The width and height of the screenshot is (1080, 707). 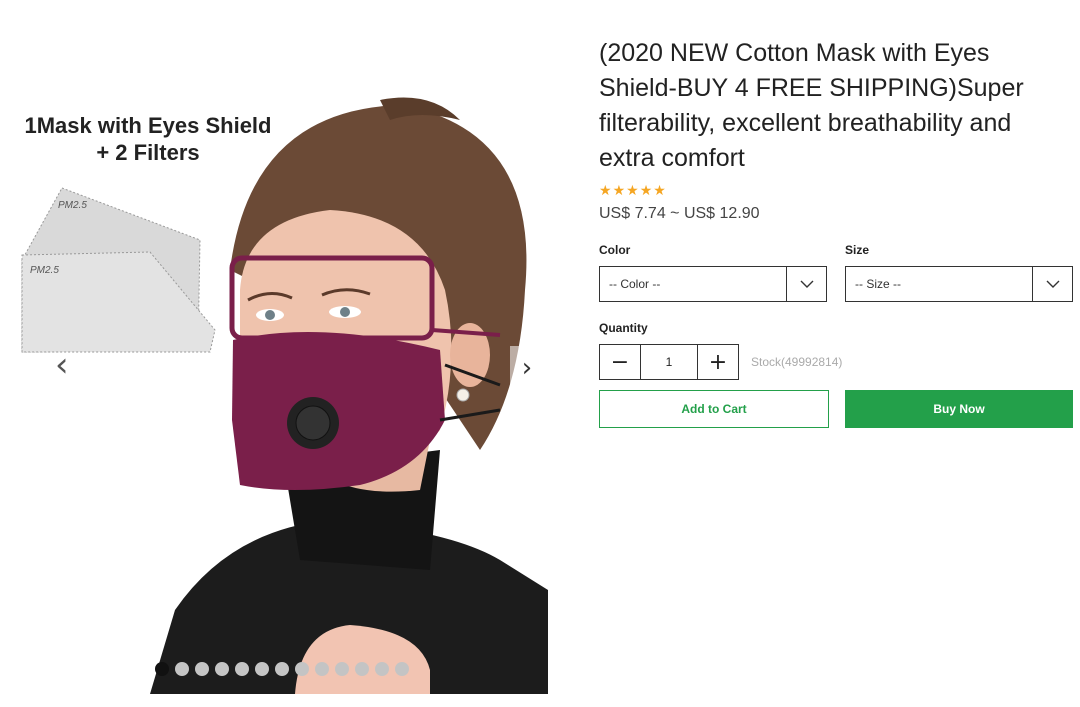 What do you see at coordinates (836, 191) in the screenshot?
I see `rating-stars: ★ ★ ★ ★ ★` at bounding box center [836, 191].